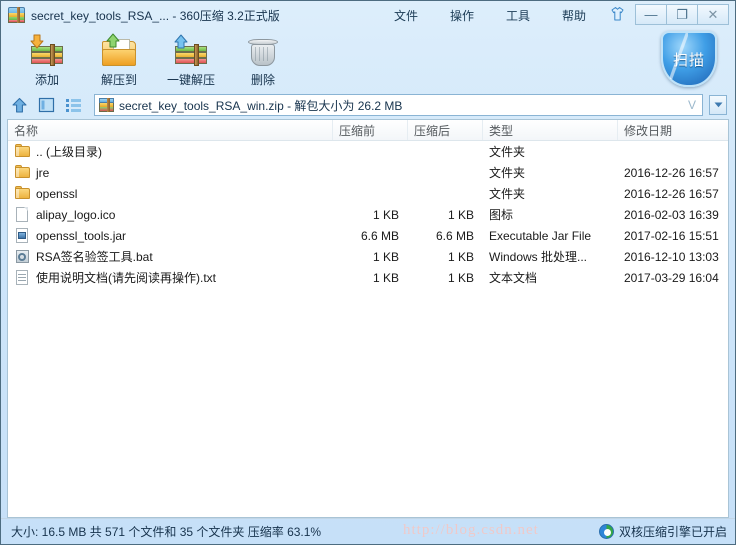  Describe the element at coordinates (445, 130) in the screenshot. I see `column-header-after: 压缩后` at that location.